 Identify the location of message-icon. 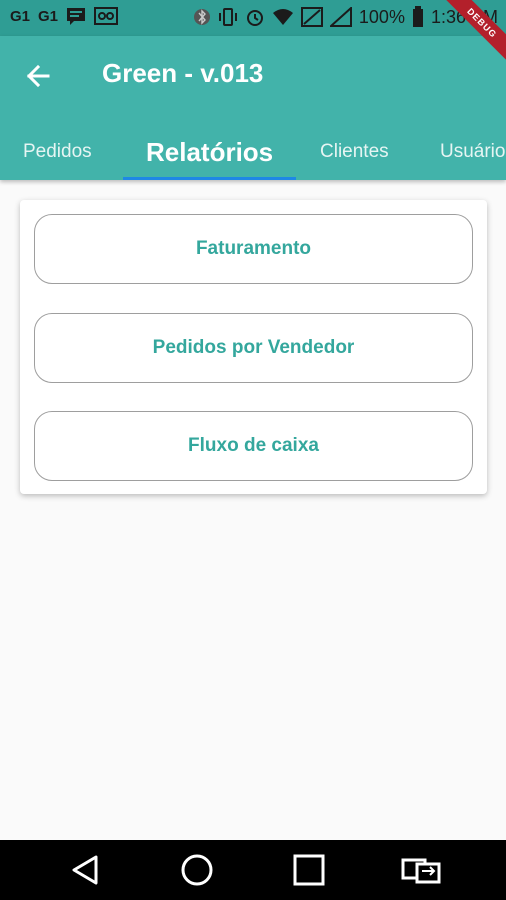
(76, 16).